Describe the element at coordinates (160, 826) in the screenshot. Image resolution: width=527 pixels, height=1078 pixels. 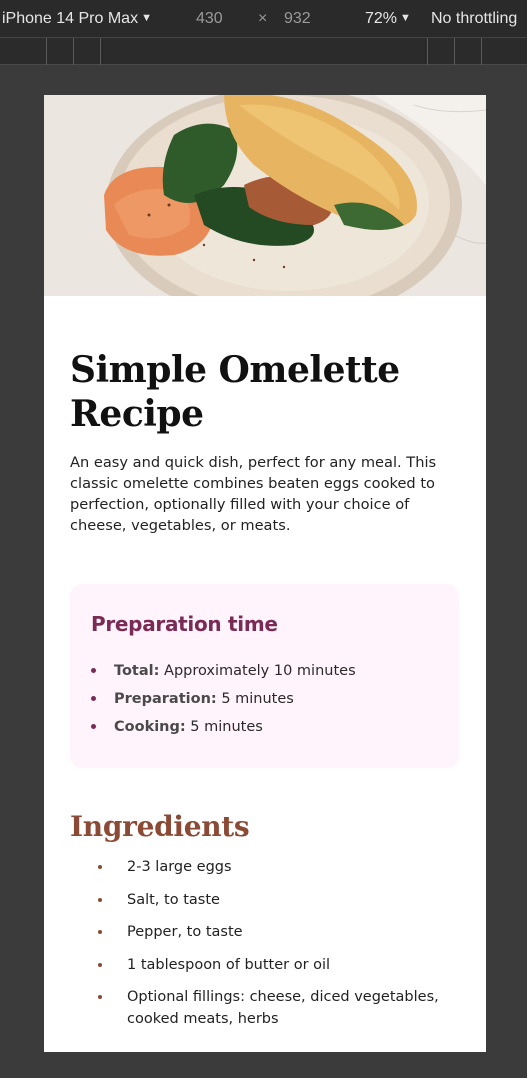
I see `ingredients-heading: Ingredients` at that location.